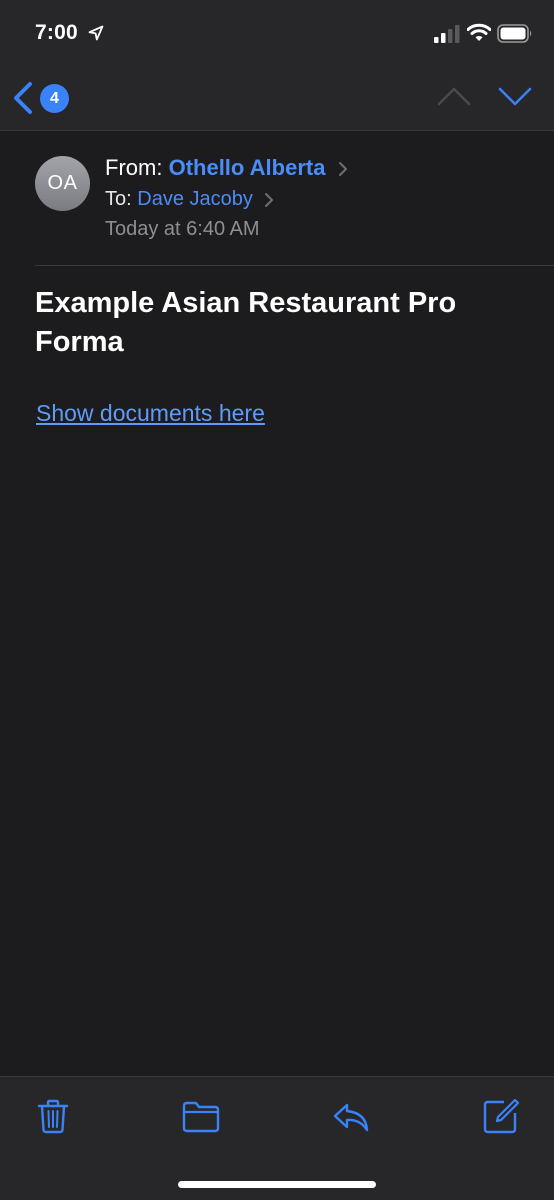 The image size is (554, 1200). What do you see at coordinates (247, 167) in the screenshot?
I see `sender-name: Othello Alberta` at bounding box center [247, 167].